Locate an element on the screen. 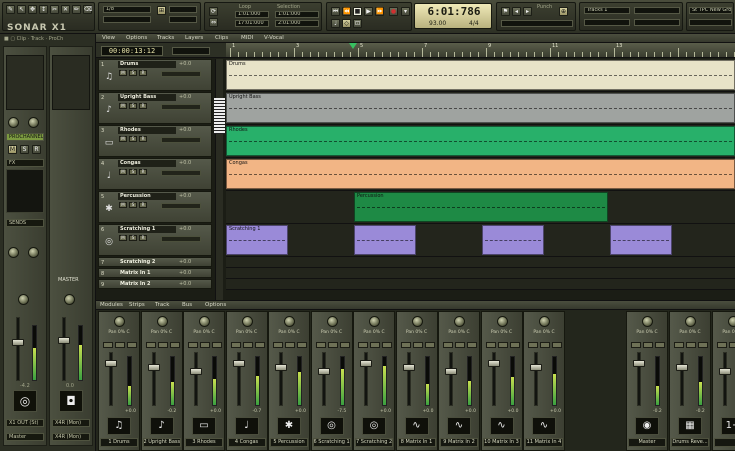  audio-clip: Congas is located at coordinates (480, 174).